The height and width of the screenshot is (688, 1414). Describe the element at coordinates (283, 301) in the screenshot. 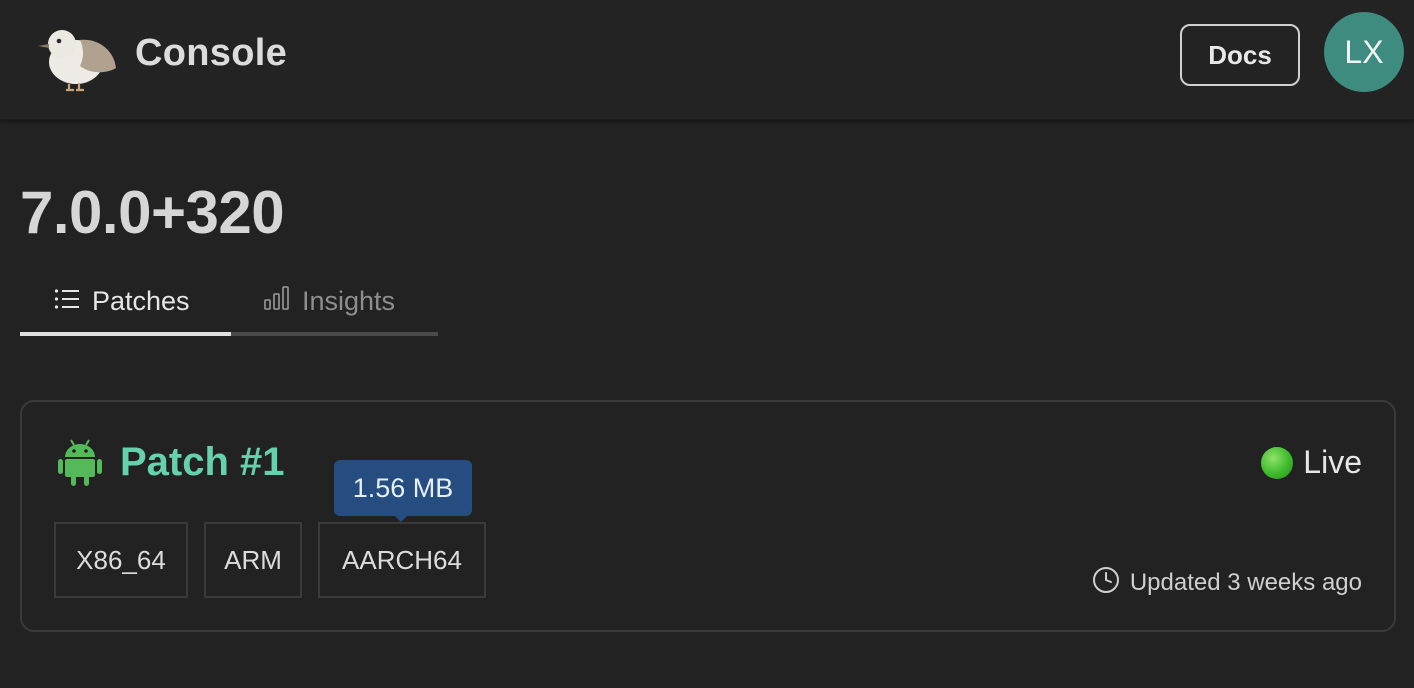

I see `bar-chart-icon` at that location.